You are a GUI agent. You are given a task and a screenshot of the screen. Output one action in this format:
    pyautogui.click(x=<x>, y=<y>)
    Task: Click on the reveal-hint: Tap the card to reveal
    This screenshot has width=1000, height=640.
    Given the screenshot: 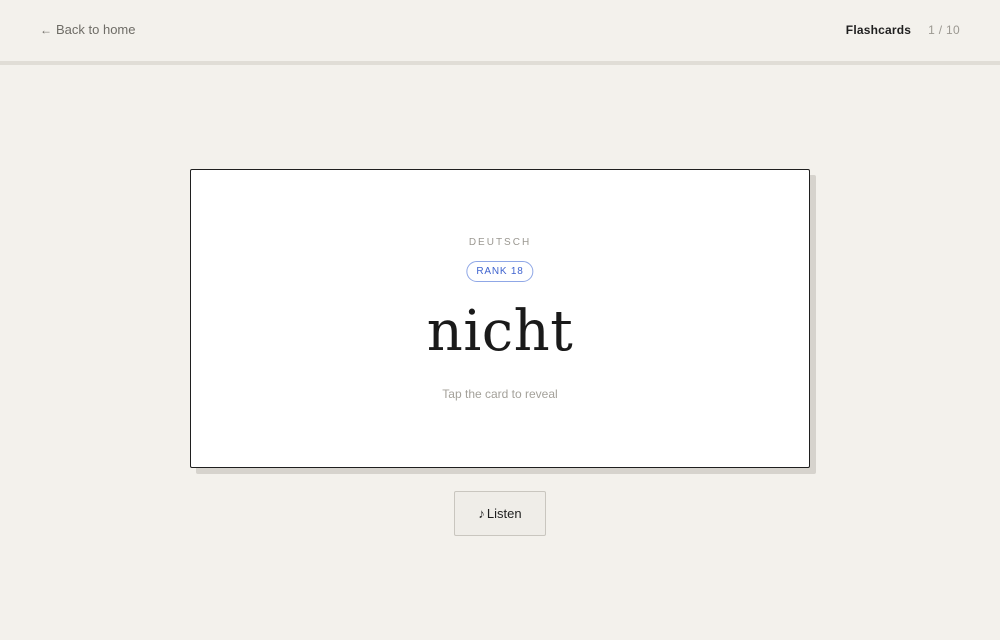 What is the action you would take?
    pyautogui.click(x=500, y=394)
    